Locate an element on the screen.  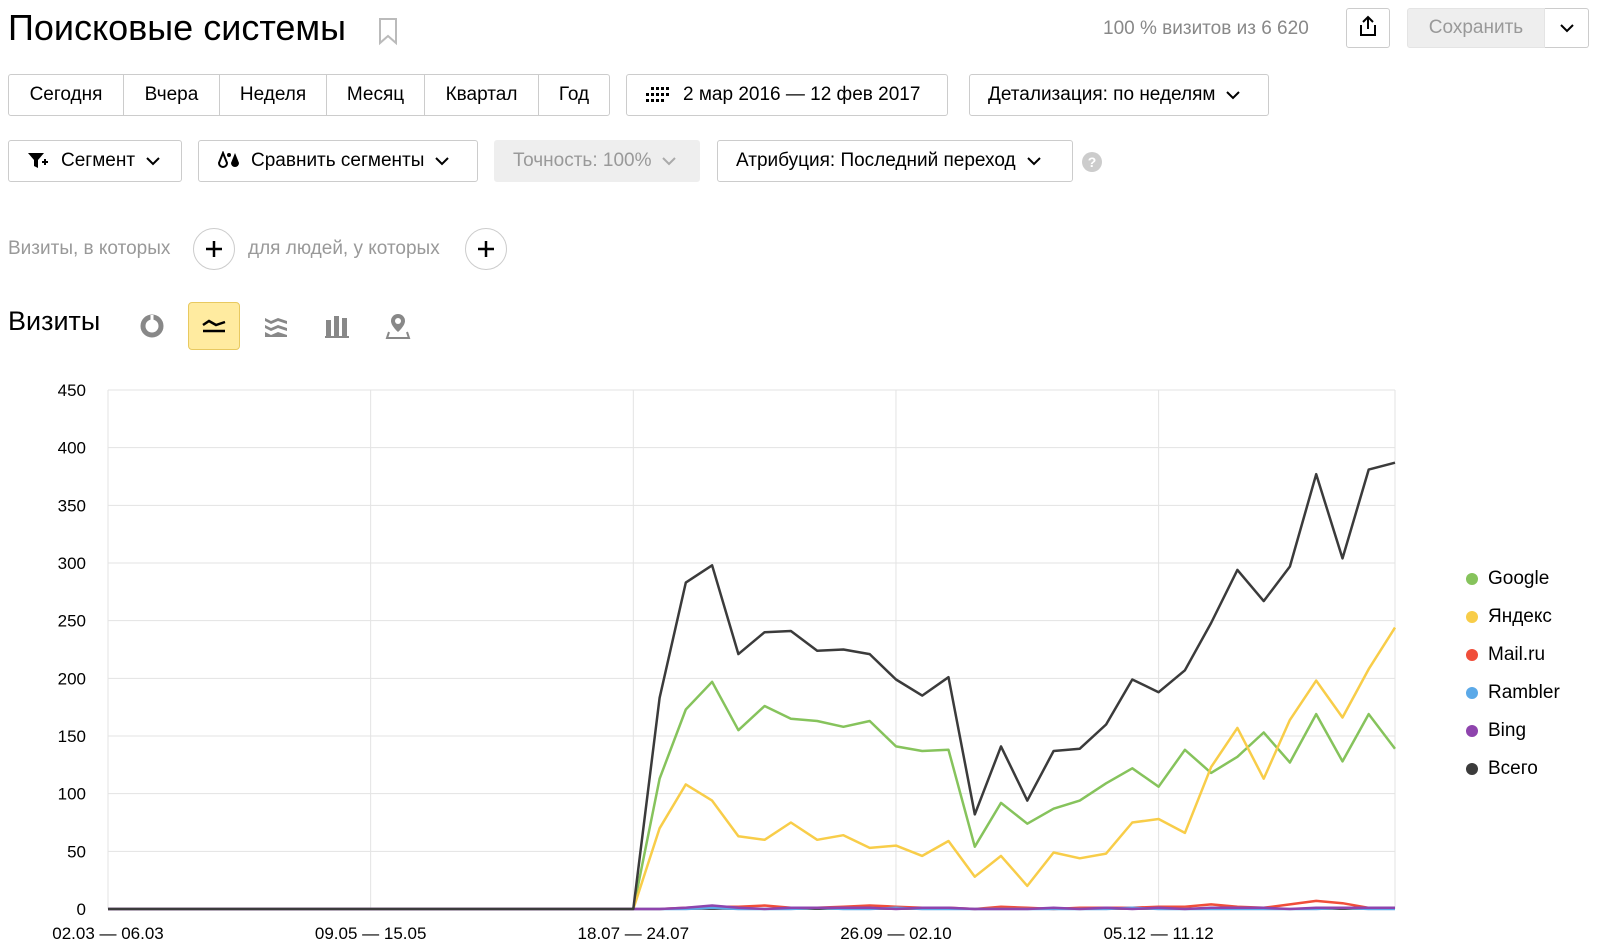
x-tick-label: 09.05 — 15.05 is located at coordinates (371, 933).